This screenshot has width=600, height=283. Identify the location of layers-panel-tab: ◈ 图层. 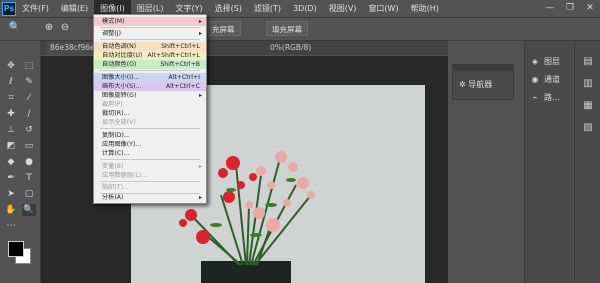
(550, 62).